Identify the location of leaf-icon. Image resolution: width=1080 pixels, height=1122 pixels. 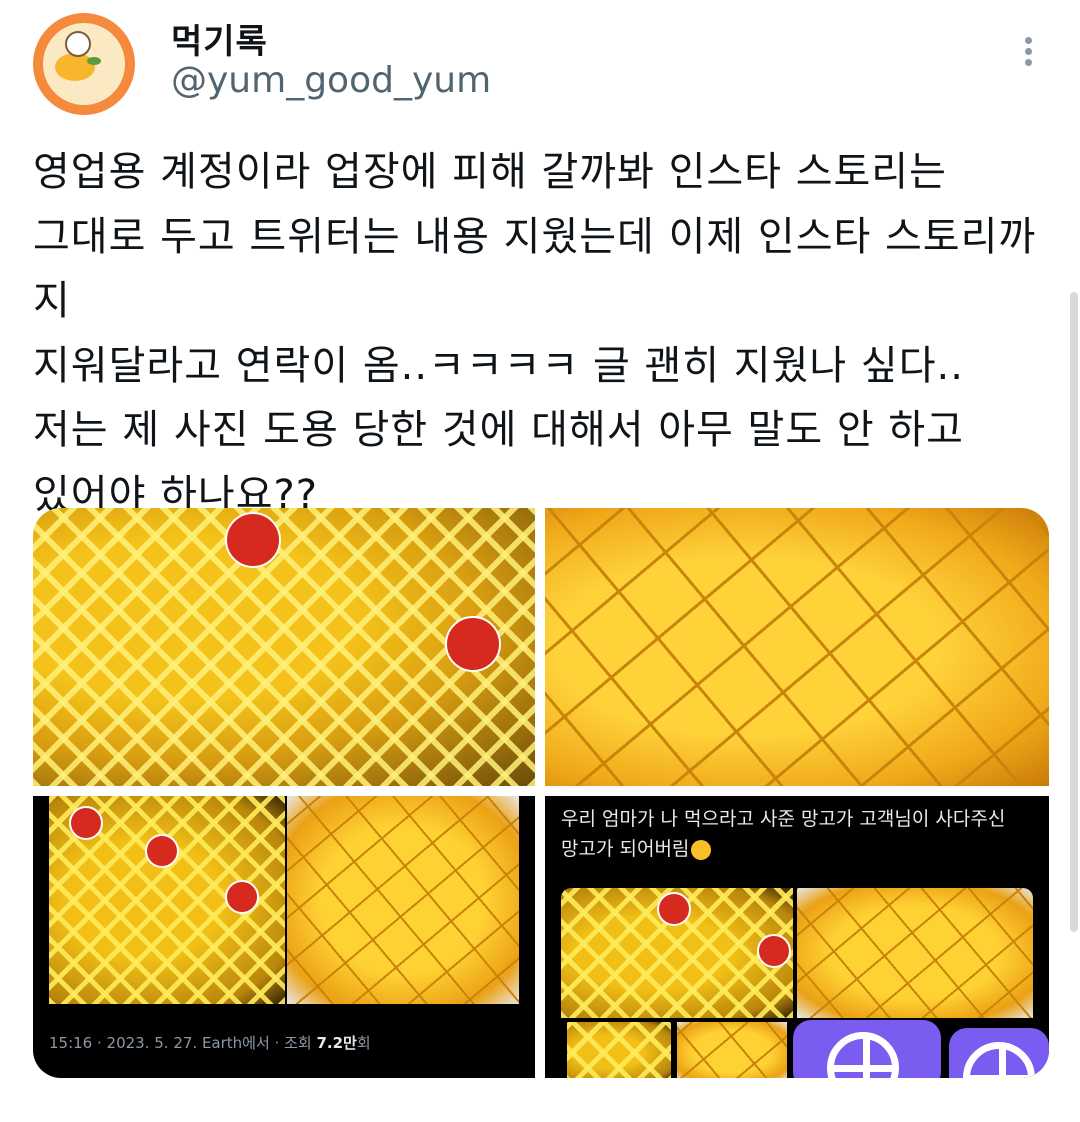
(94, 61).